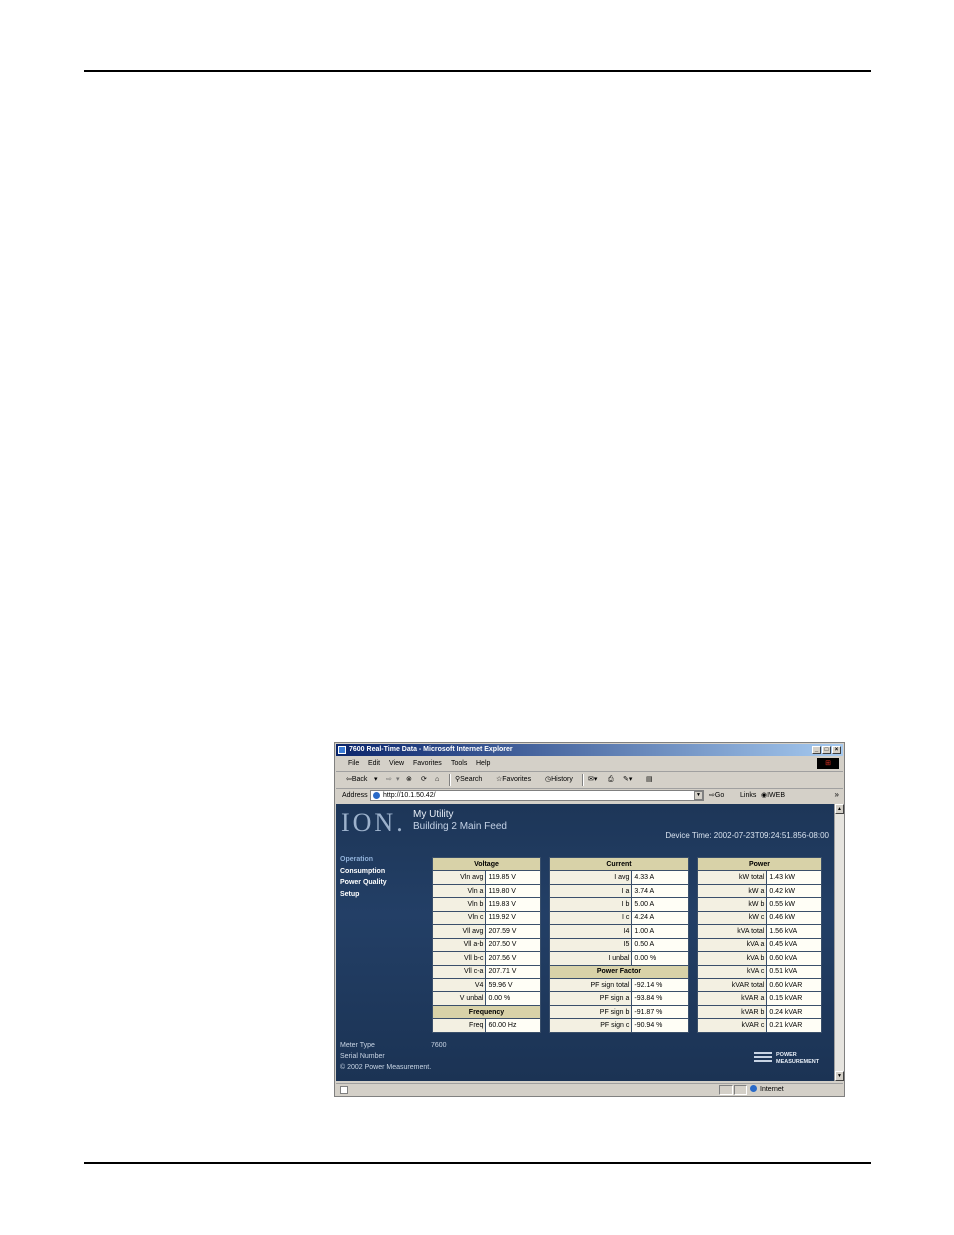  Describe the element at coordinates (589, 764) in the screenshot. I see `menu-bar: File Edit View Favorites Tools Help ⊞` at that location.